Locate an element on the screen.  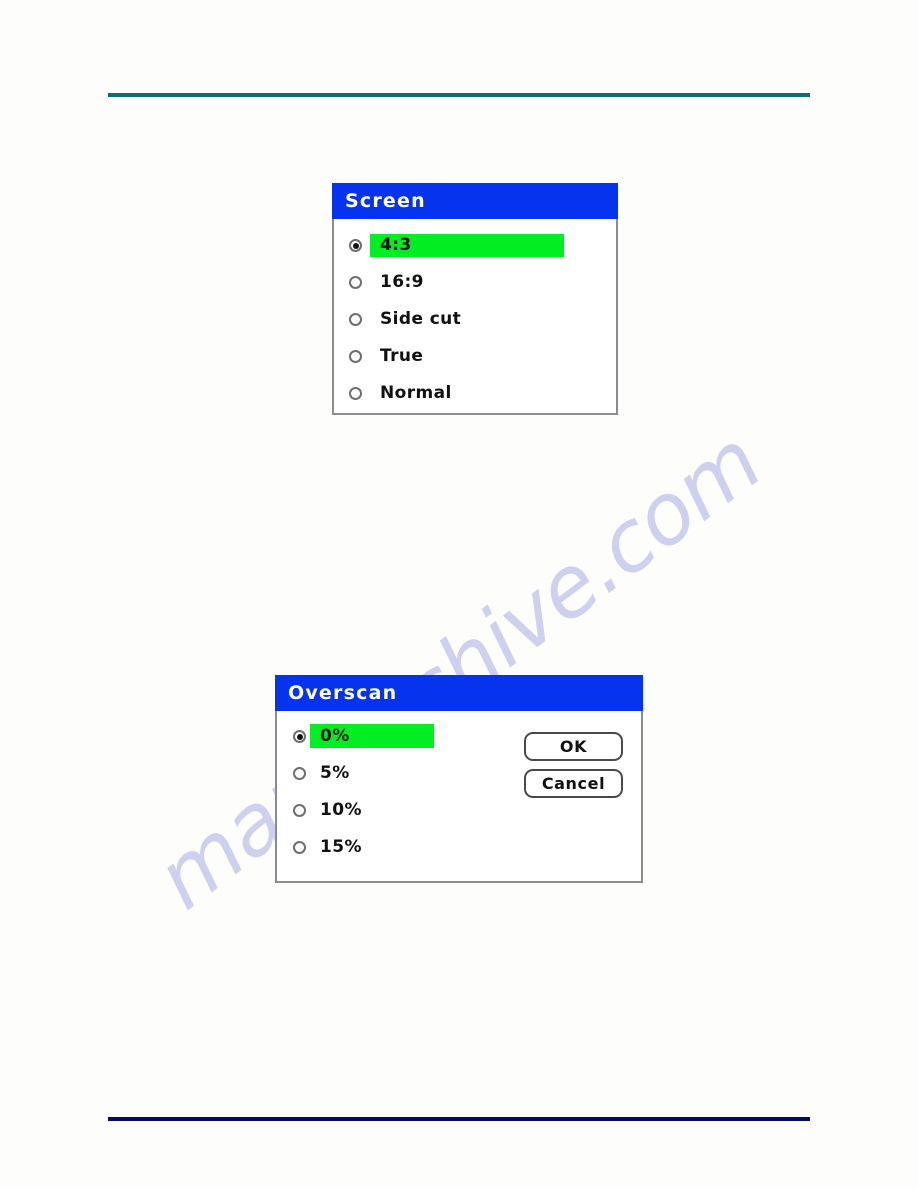
option-label: 5% is located at coordinates (335, 773).